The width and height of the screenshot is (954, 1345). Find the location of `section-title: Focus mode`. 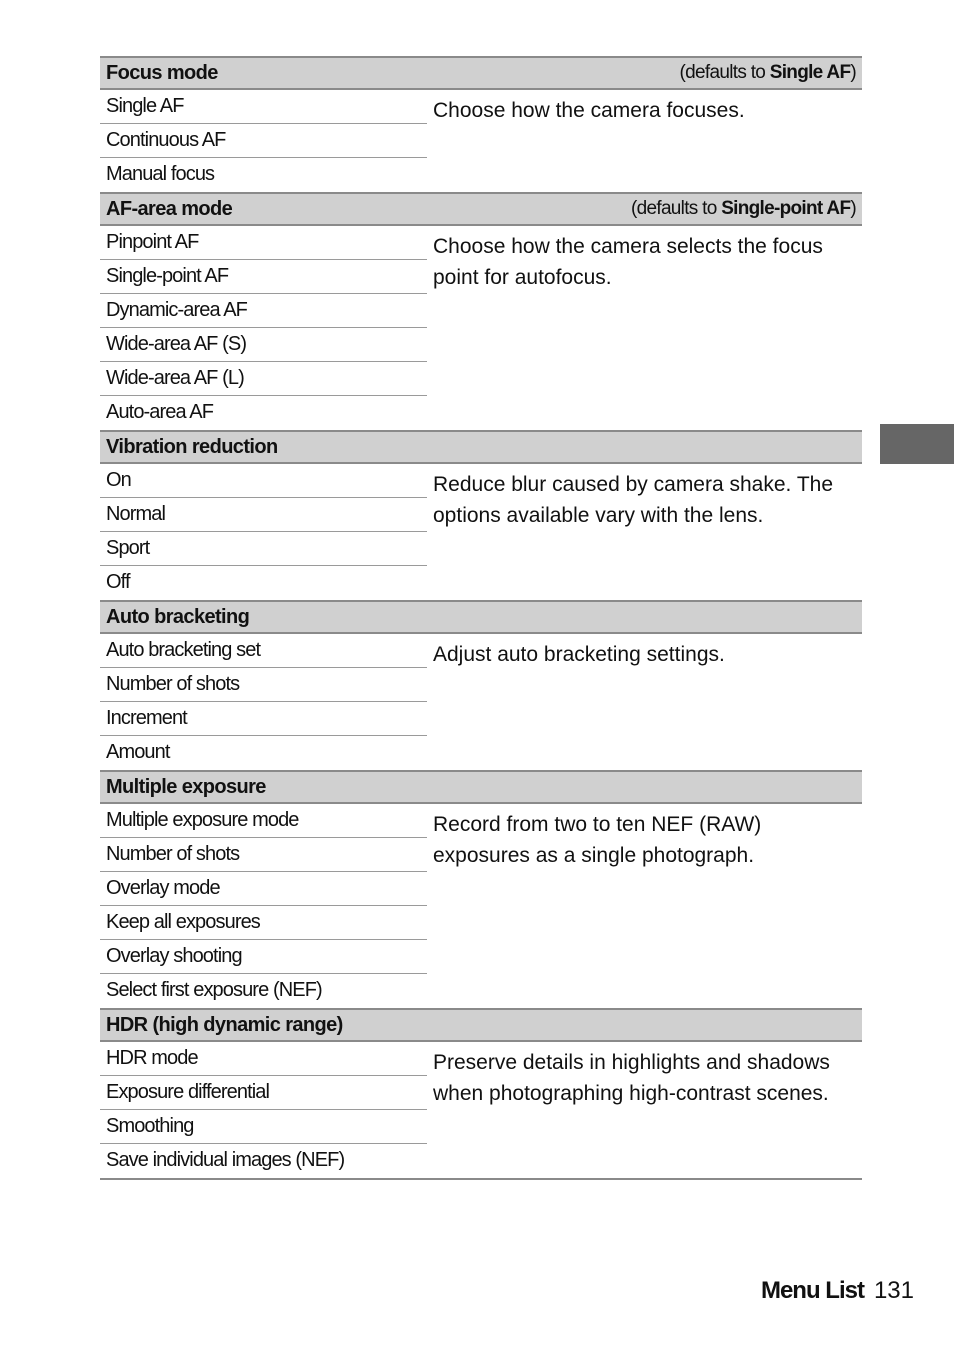

section-title: Focus mode is located at coordinates (162, 72).